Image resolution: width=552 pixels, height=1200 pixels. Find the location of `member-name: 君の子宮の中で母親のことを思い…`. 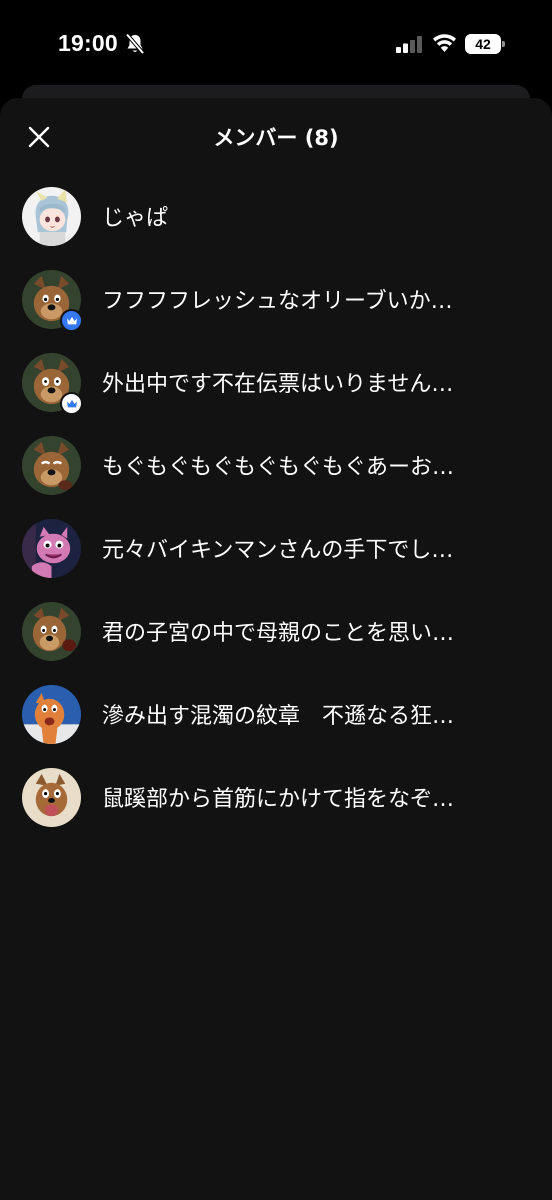

member-name: 君の子宮の中で母親のことを思い… is located at coordinates (278, 633).